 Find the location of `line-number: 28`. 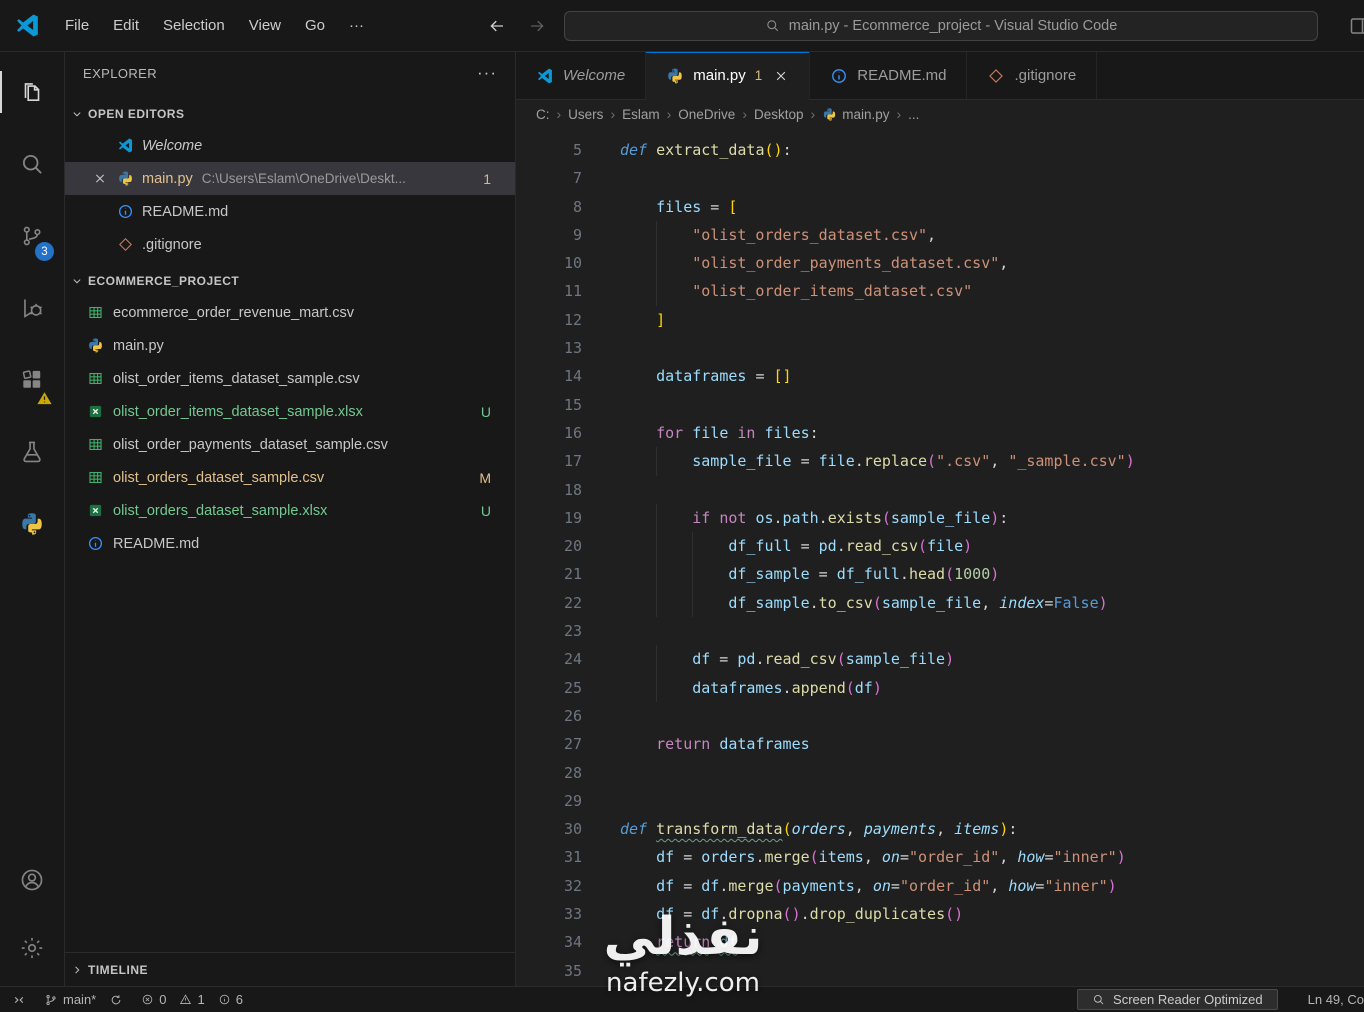

line-number: 28 is located at coordinates (572, 772).